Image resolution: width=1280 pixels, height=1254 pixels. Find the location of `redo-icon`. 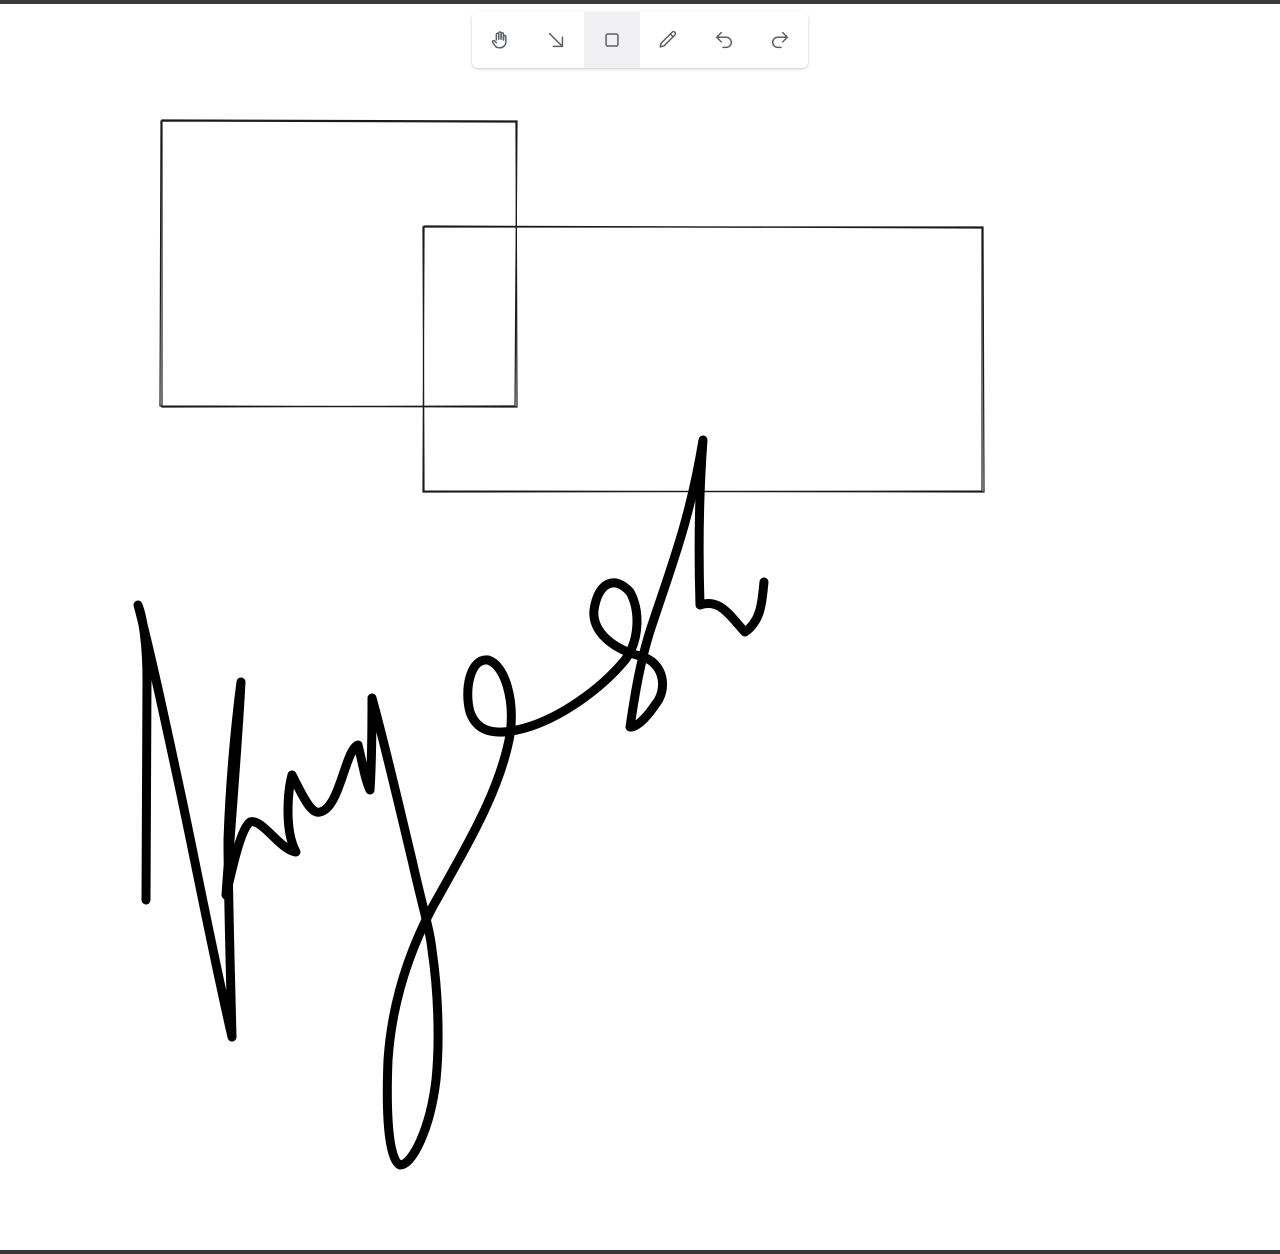

redo-icon is located at coordinates (780, 40).